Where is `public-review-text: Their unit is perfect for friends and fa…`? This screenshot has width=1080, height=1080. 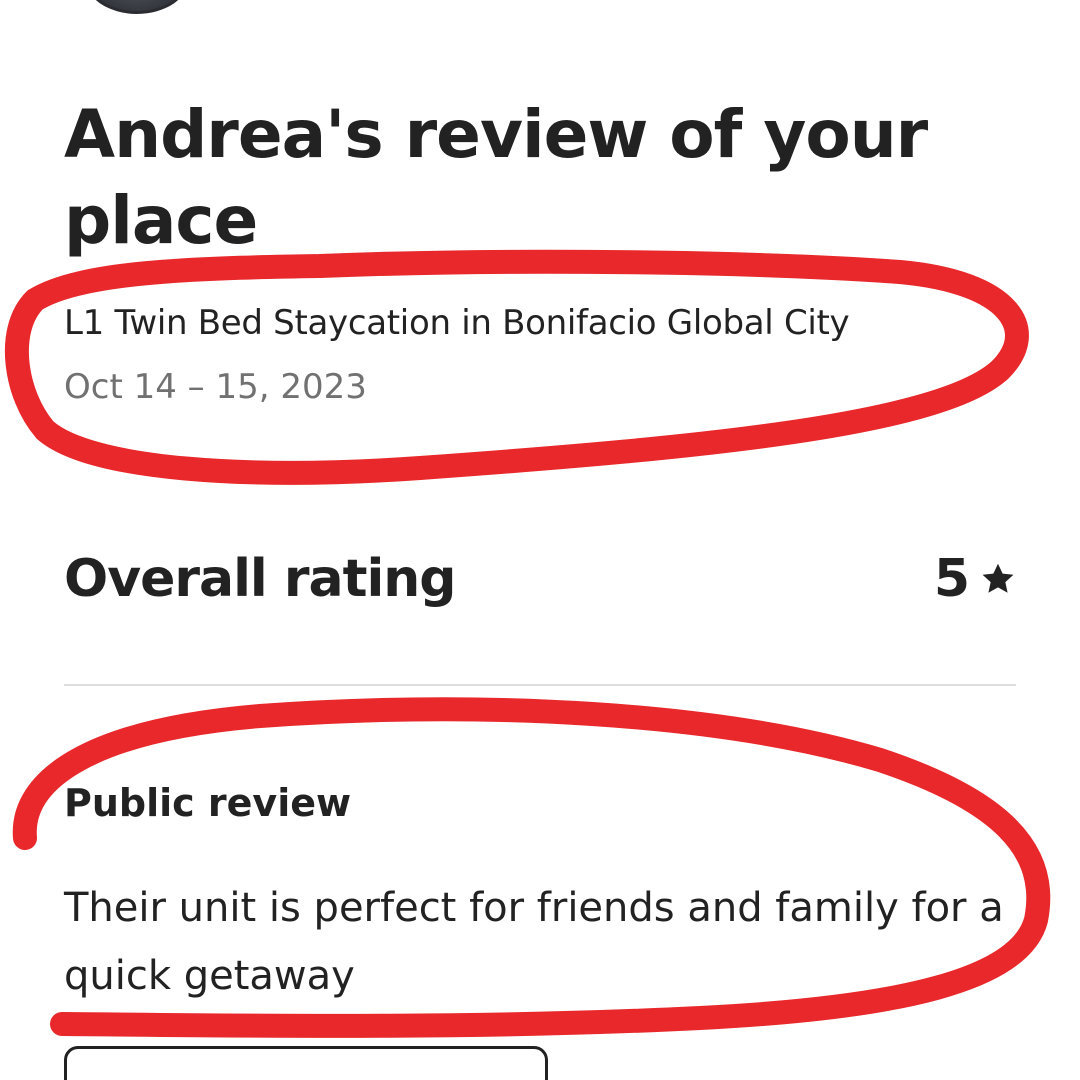
public-review-text: Their unit is perfect for friends and fa… is located at coordinates (534, 942).